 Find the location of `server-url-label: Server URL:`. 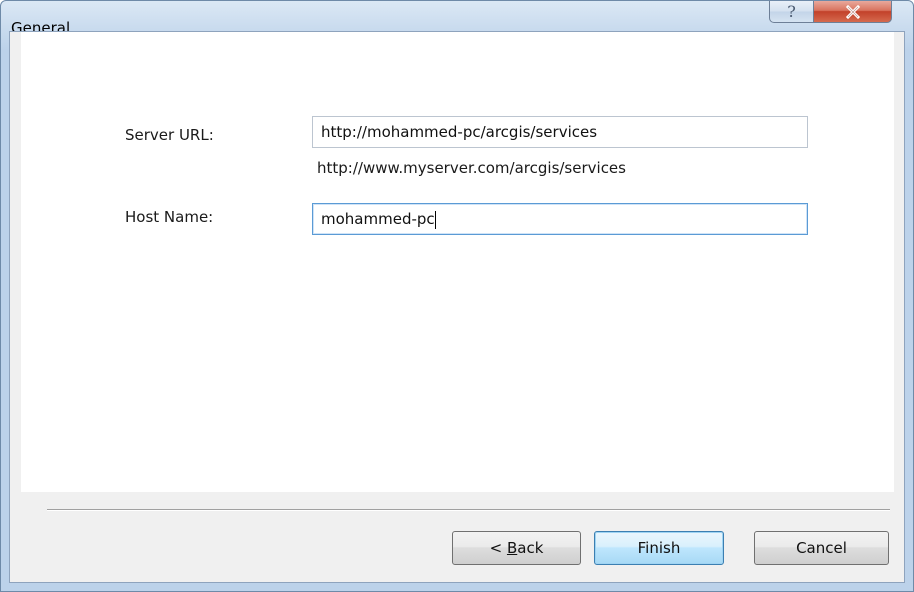

server-url-label: Server URL: is located at coordinates (169, 135).